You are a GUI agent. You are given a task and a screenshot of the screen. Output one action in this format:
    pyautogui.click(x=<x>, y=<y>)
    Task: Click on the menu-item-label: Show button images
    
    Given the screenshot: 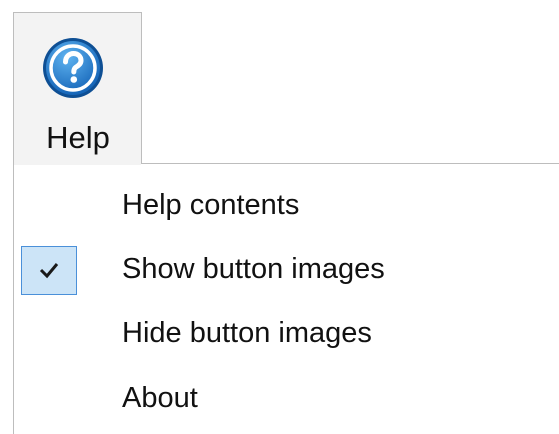 What is the action you would take?
    pyautogui.click(x=253, y=269)
    